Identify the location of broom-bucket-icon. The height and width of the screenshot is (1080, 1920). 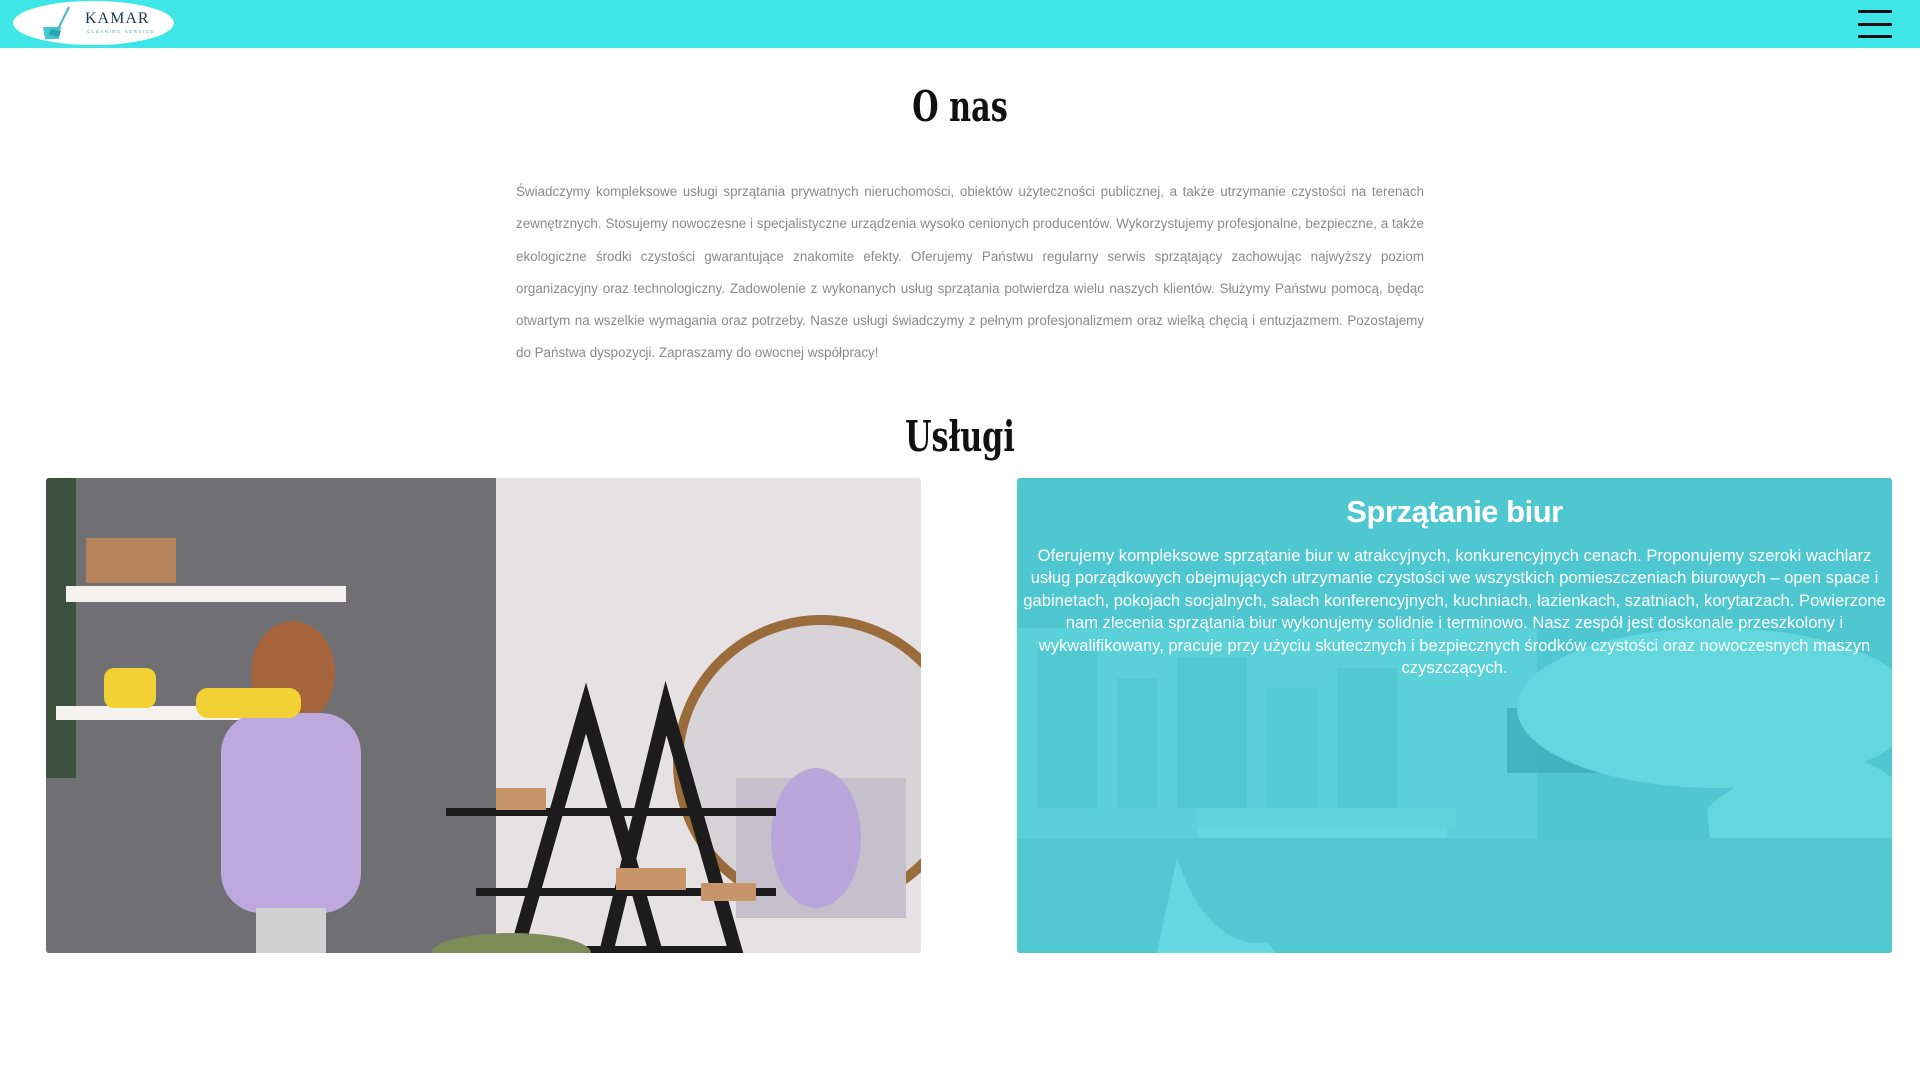
(56, 22).